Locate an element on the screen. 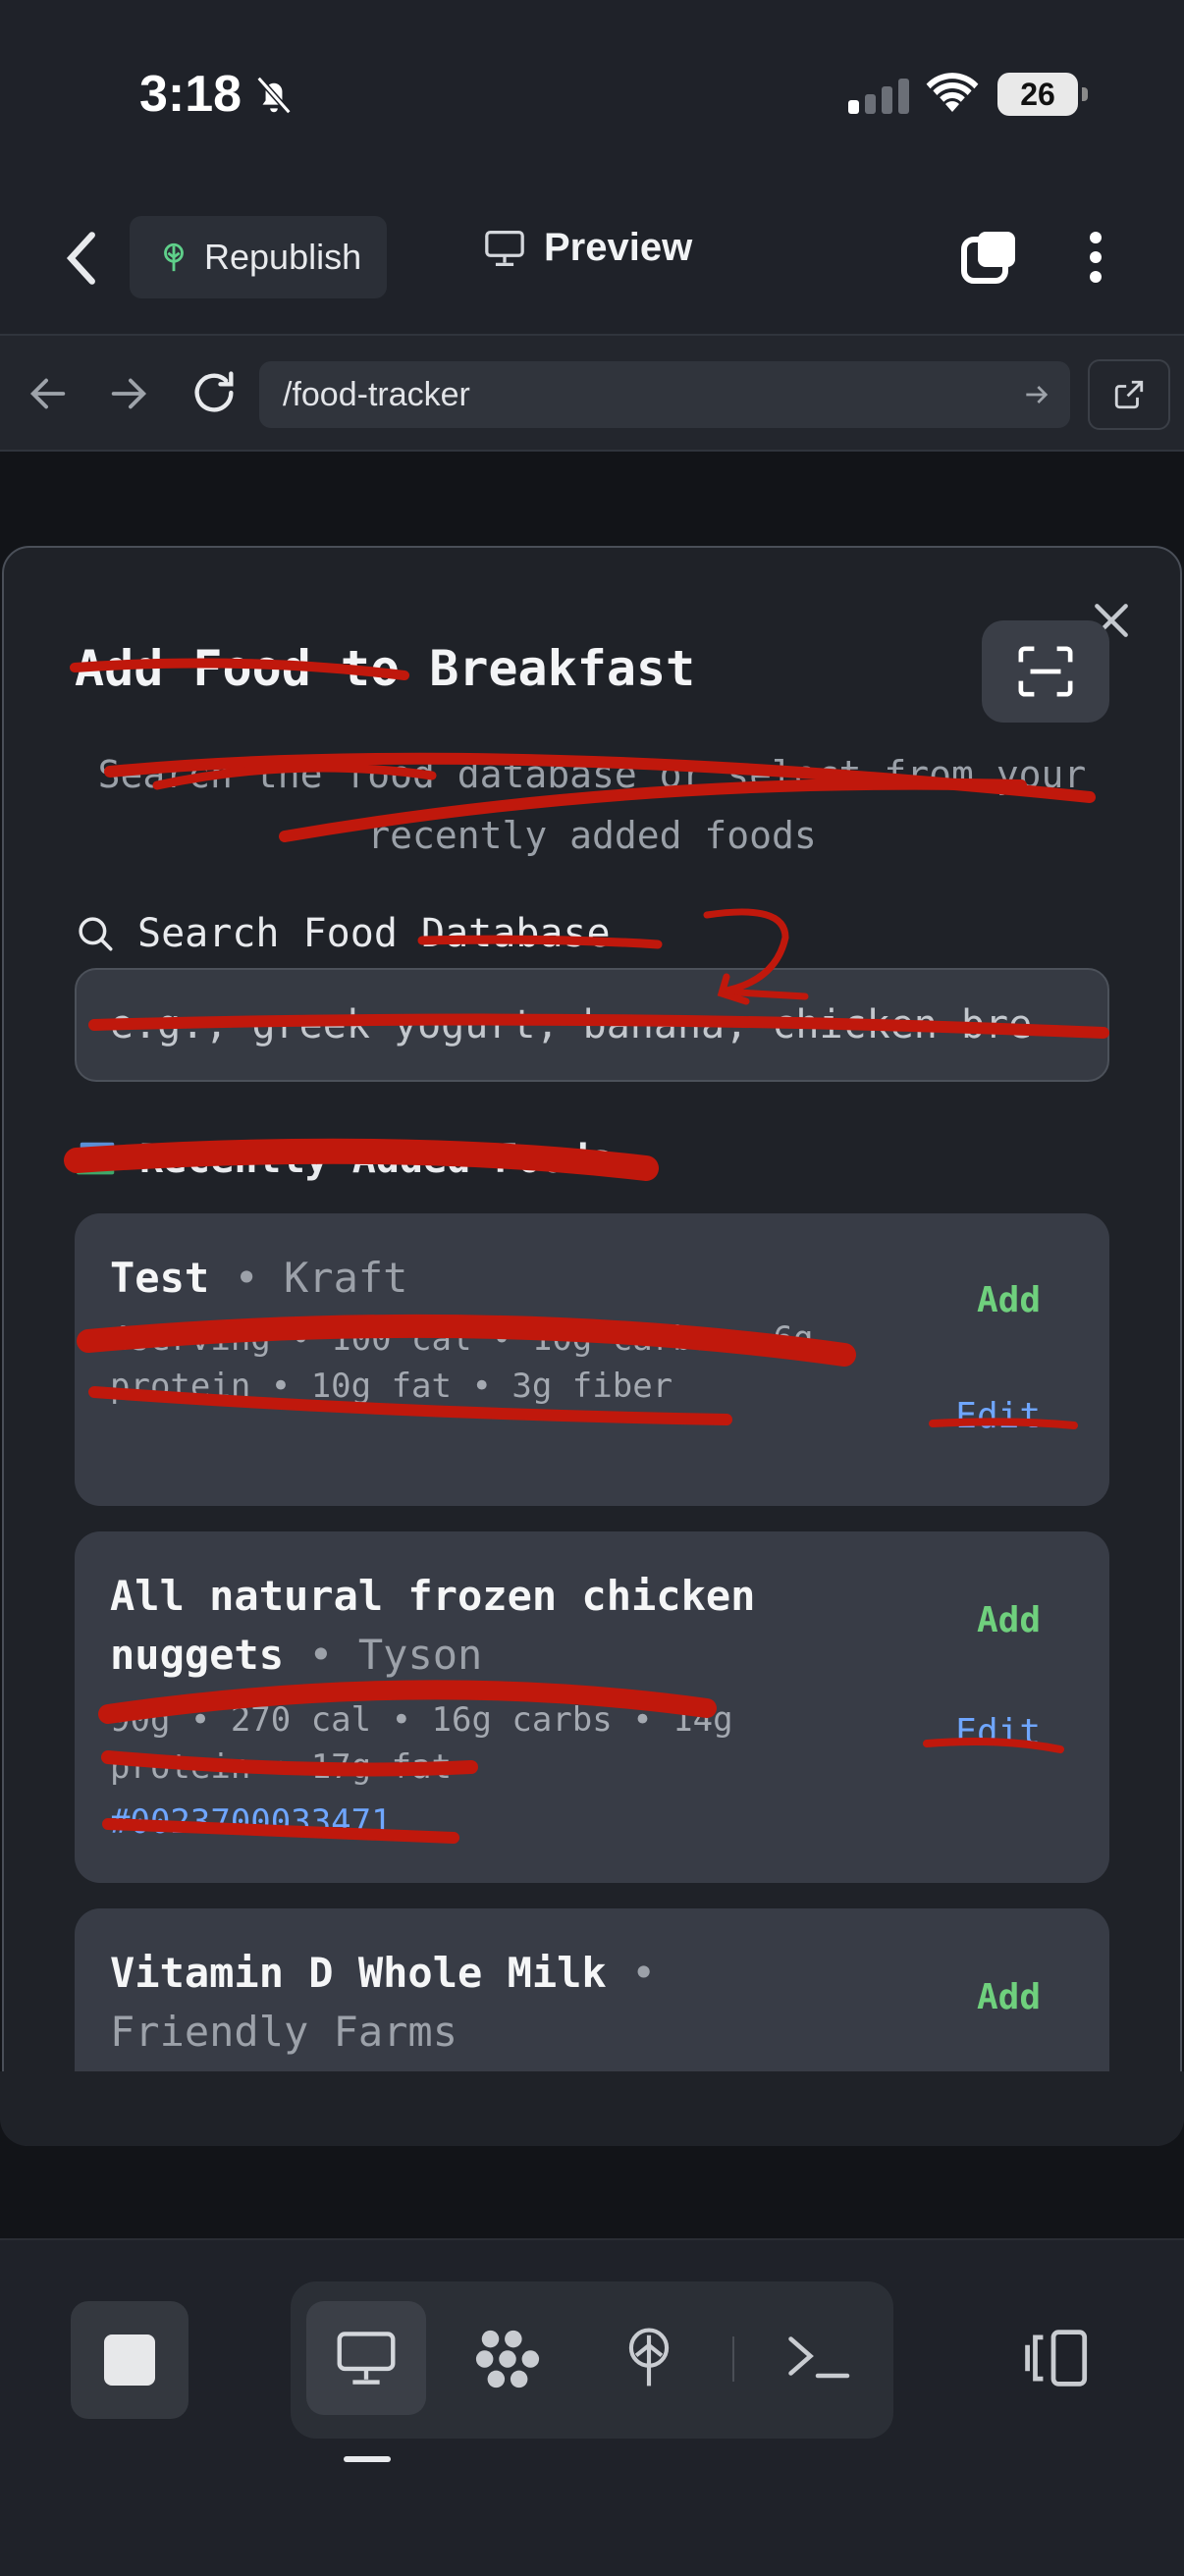 This screenshot has width=1184, height=2576. status-time: 3:18 is located at coordinates (190, 94).